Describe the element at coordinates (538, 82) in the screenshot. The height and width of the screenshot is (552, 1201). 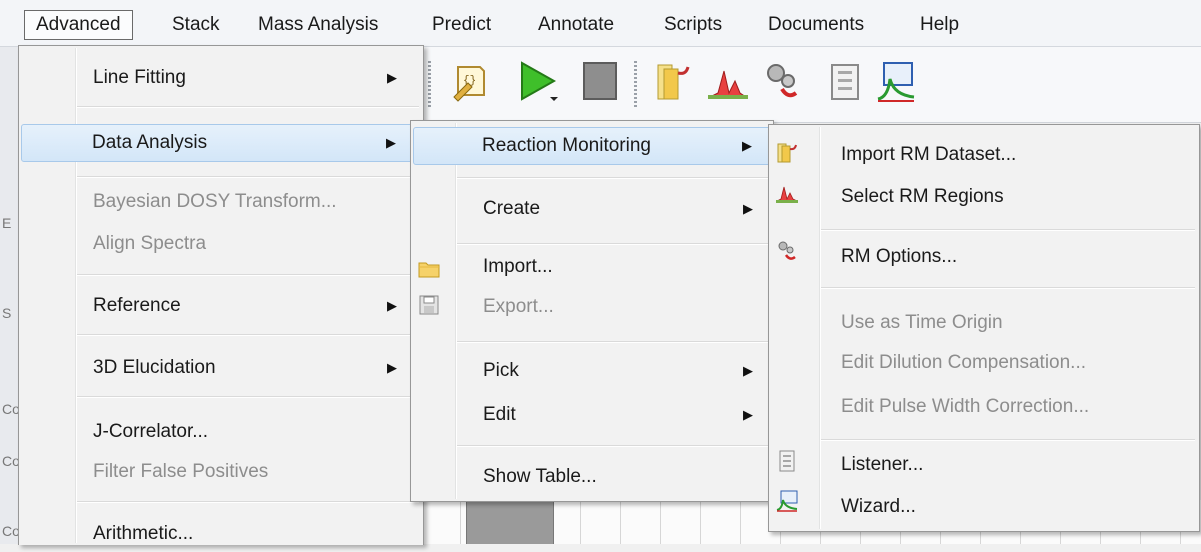
I see `run-icon` at that location.